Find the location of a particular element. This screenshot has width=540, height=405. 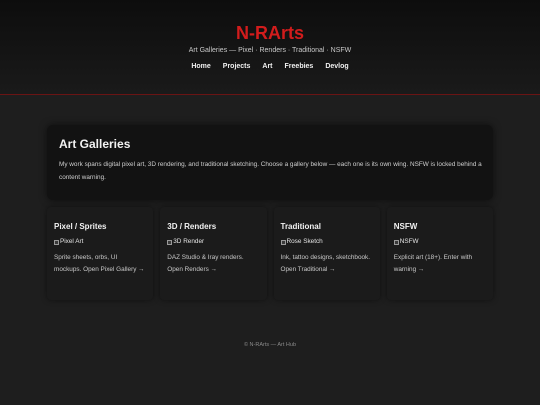

gallery-card-title: 3D / Renders is located at coordinates (192, 226).